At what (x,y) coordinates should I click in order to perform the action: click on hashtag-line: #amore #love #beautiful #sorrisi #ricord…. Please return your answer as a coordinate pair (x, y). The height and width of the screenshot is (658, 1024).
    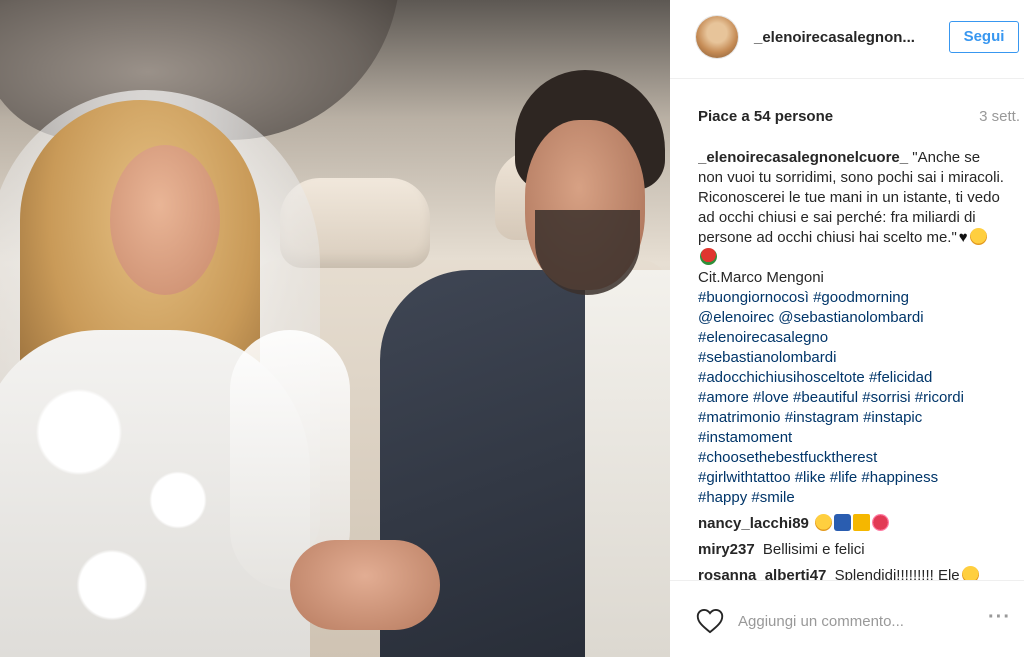
    Looking at the image, I should click on (851, 398).